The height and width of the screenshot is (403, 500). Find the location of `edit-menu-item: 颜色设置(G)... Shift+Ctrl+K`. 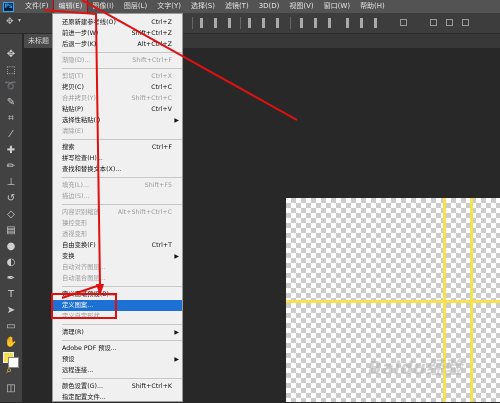

edit-menu-item: 颜色设置(G)... Shift+Ctrl+K is located at coordinates (117, 386).